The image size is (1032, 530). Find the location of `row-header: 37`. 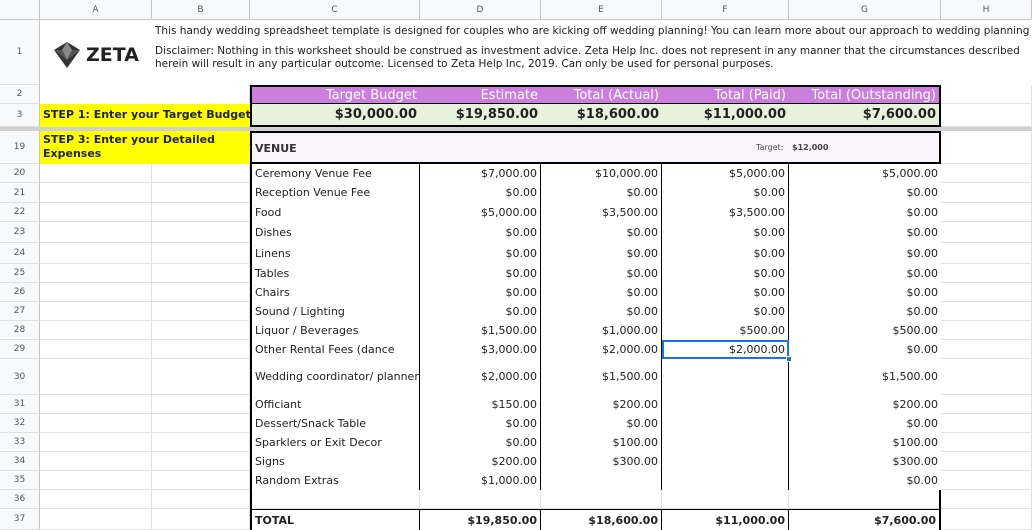

row-header: 37 is located at coordinates (20, 519).